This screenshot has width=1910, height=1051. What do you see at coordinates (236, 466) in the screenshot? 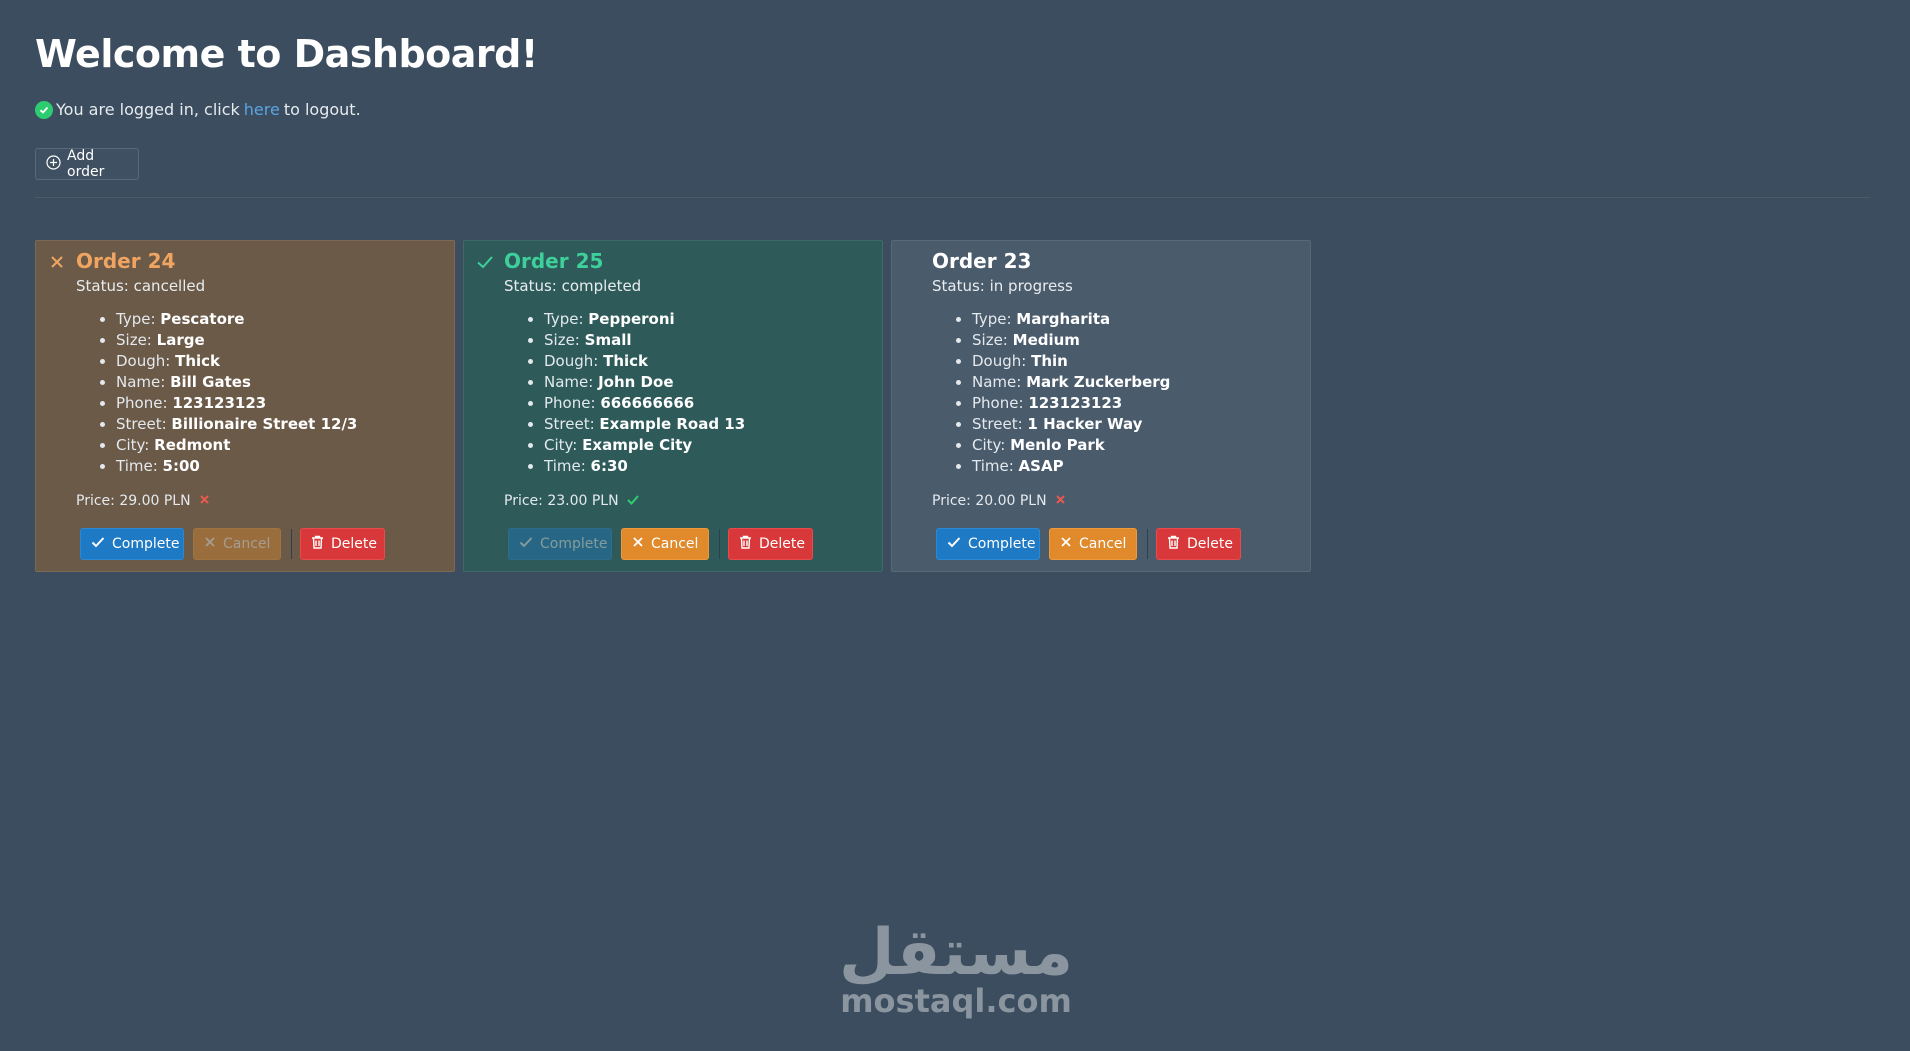
I see `detail-time: Time: 5:00` at bounding box center [236, 466].